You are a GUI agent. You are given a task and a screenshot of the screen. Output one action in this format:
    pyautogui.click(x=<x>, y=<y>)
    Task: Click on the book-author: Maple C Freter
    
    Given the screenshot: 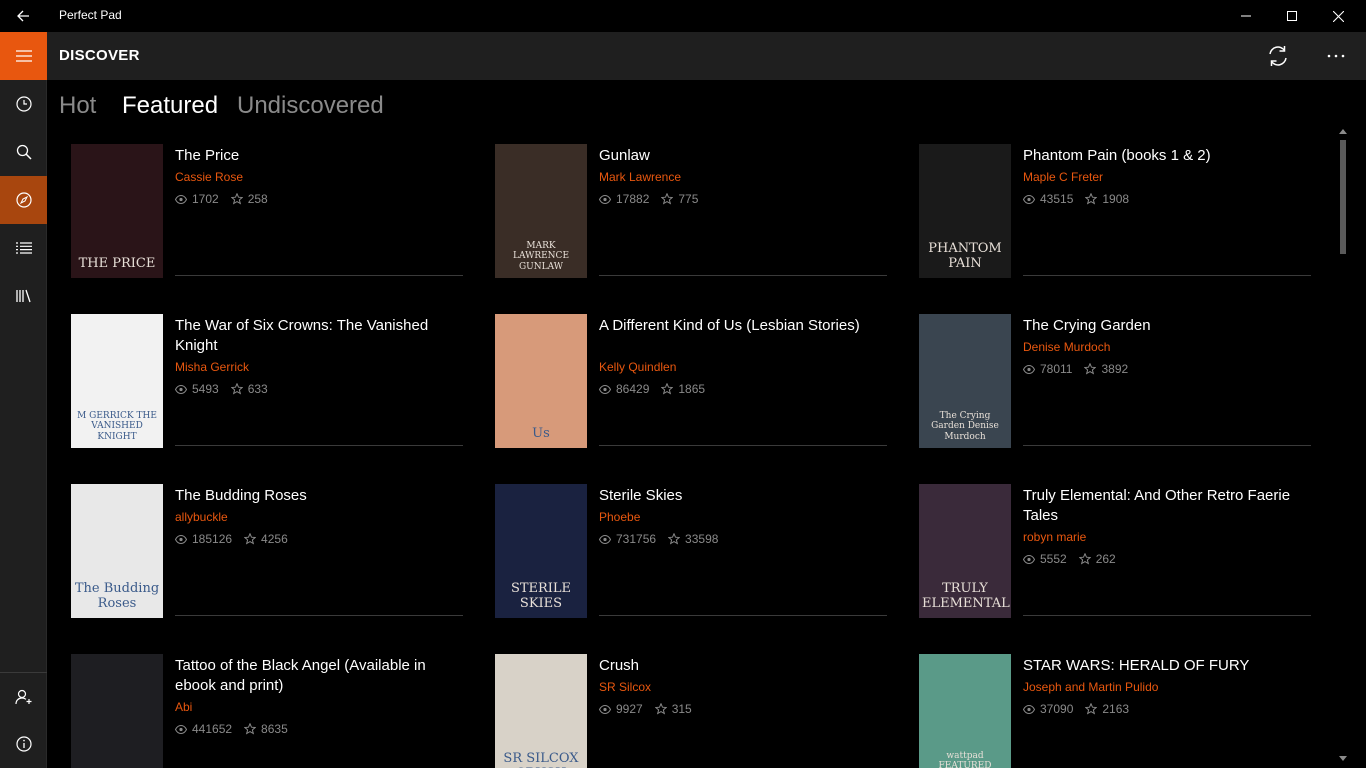 What is the action you would take?
    pyautogui.click(x=1063, y=177)
    